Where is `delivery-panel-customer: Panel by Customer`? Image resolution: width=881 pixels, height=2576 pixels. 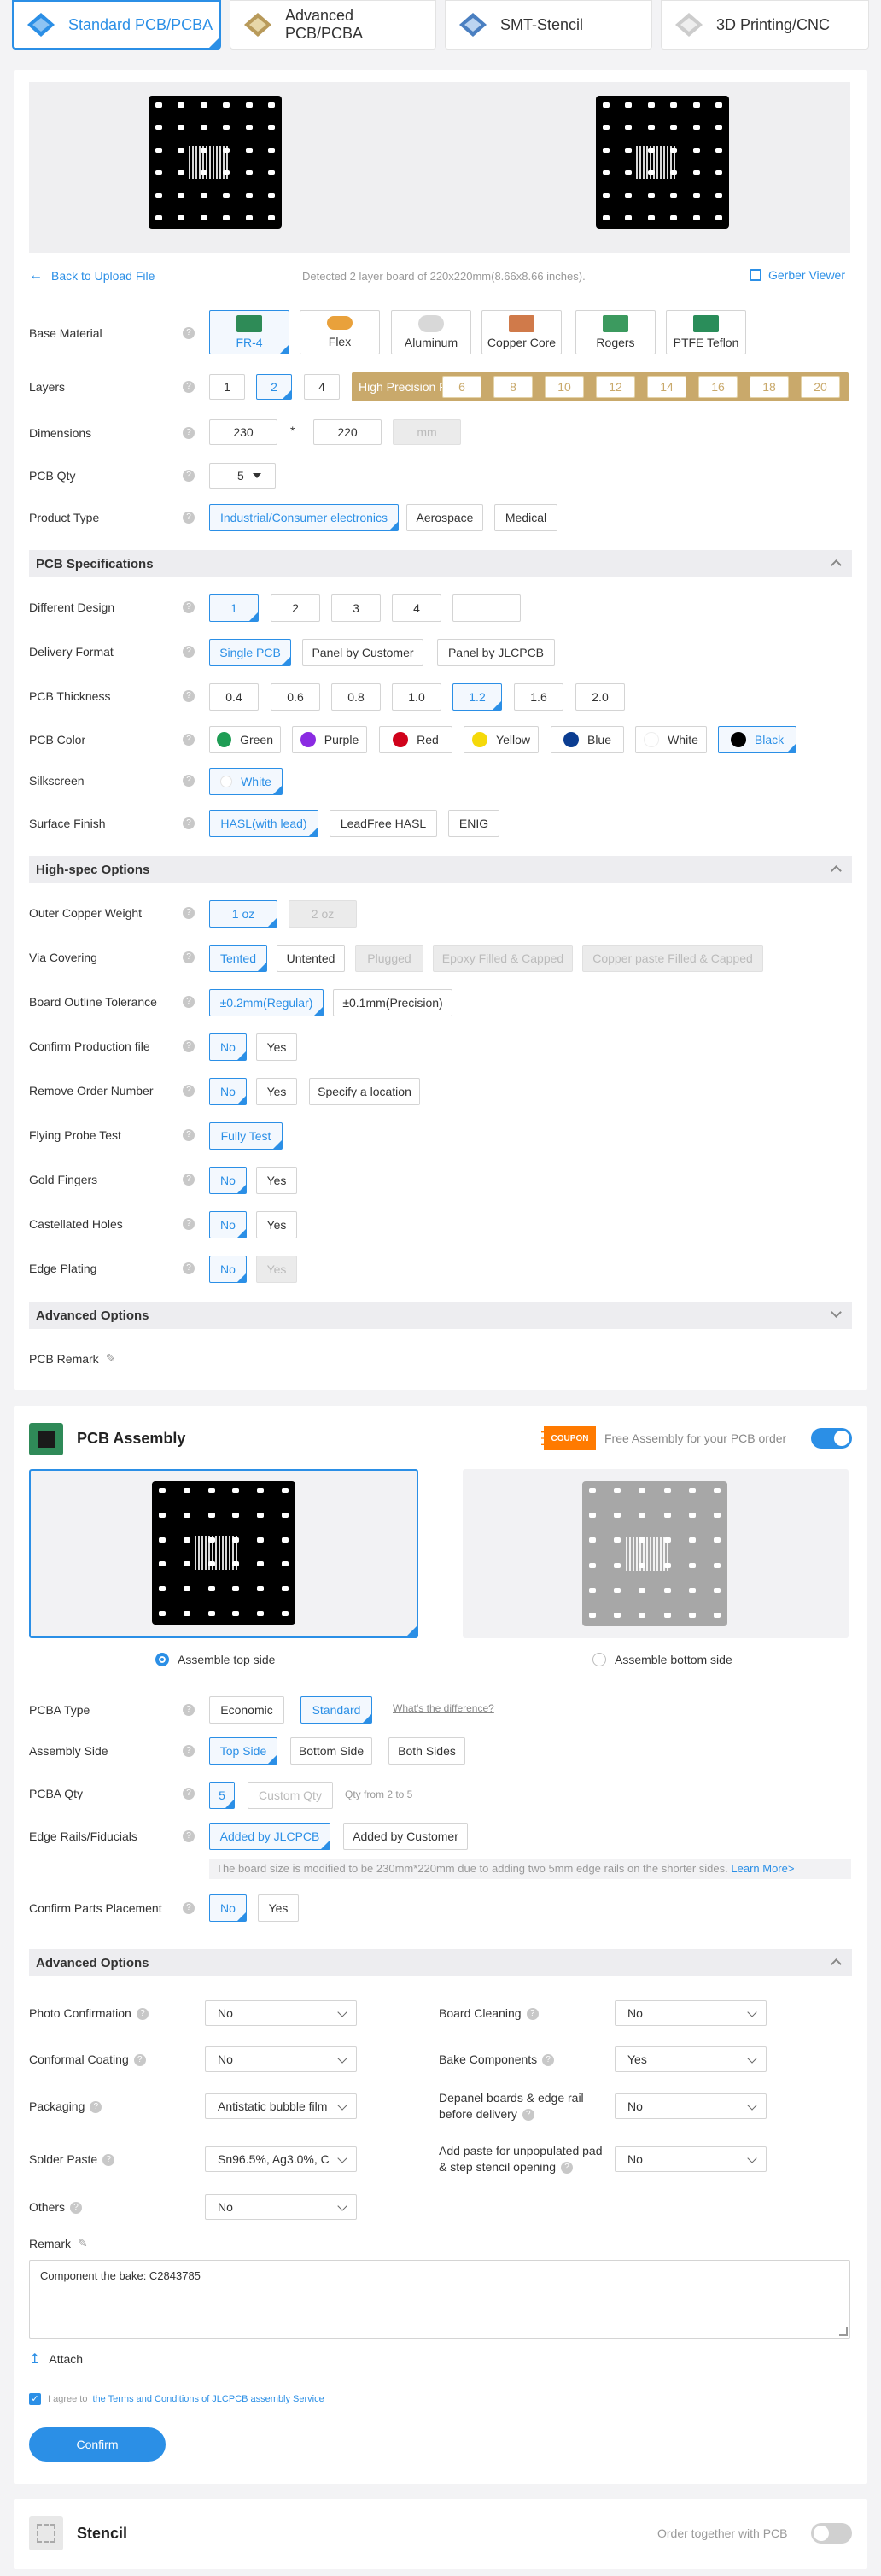 delivery-panel-customer: Panel by Customer is located at coordinates (362, 652).